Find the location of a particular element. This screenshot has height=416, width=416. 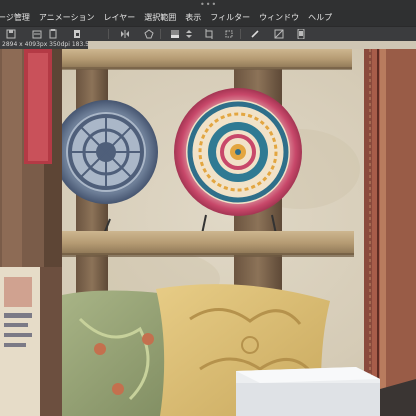

adjust-icon is located at coordinates (189, 34).